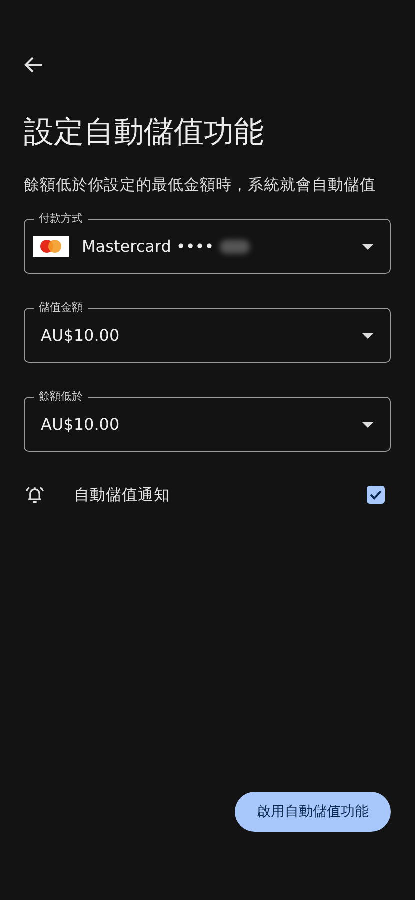  What do you see at coordinates (61, 397) in the screenshot?
I see `field-label: 餘額低於` at bounding box center [61, 397].